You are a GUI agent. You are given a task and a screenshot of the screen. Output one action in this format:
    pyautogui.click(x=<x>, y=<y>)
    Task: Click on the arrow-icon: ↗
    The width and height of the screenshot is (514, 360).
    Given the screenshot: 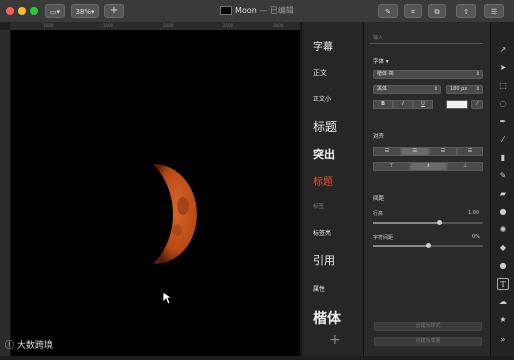 What is the action you would take?
    pyautogui.click(x=503, y=50)
    